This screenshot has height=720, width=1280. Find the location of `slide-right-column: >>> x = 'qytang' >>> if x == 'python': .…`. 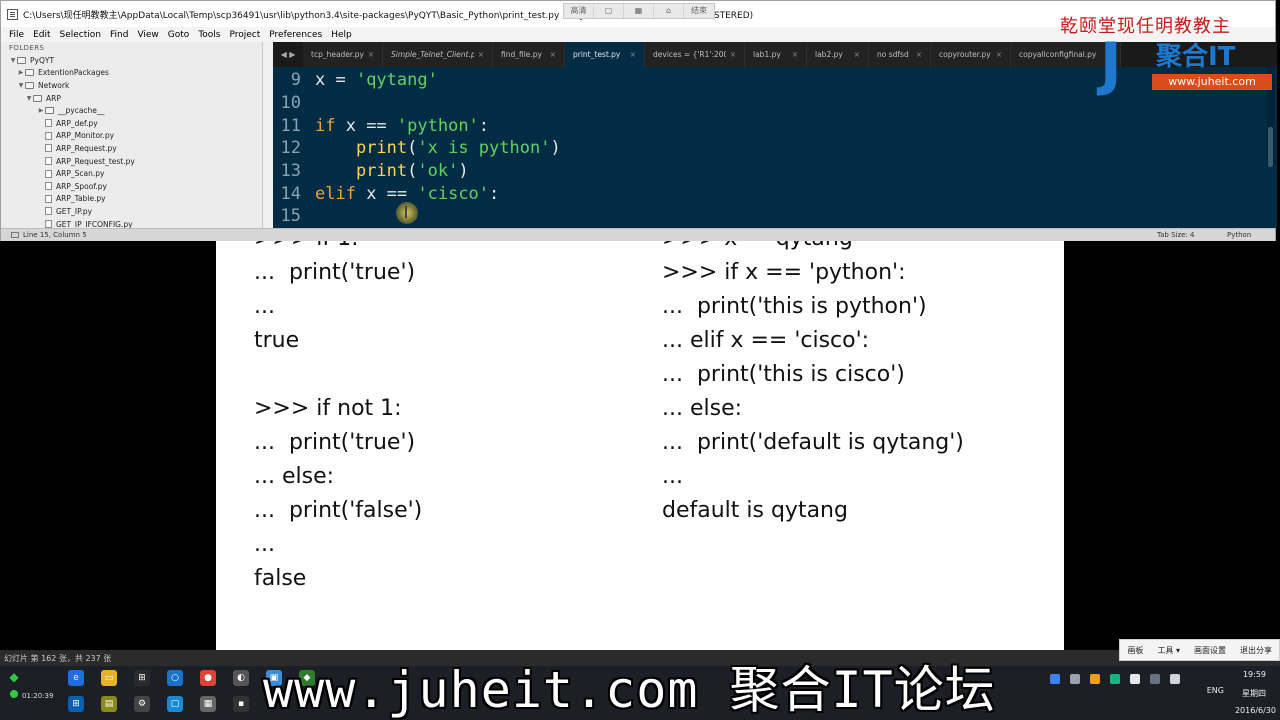

slide-right-column: >>> x = 'qytang' >>> if x == 'python': .… is located at coordinates (813, 384).